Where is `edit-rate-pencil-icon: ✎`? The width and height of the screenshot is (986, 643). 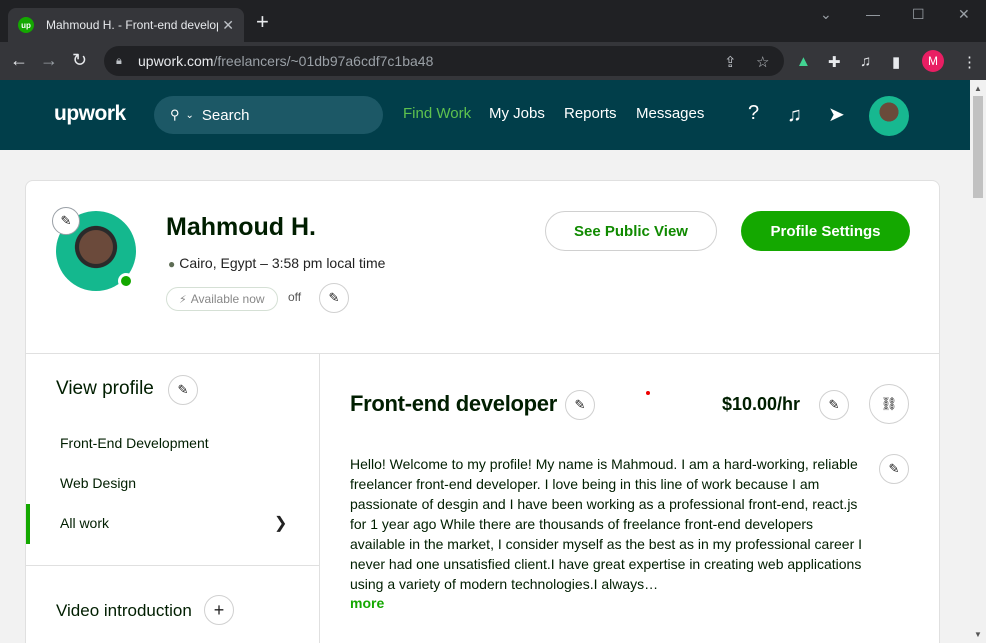
edit-rate-pencil-icon: ✎ is located at coordinates (834, 405).